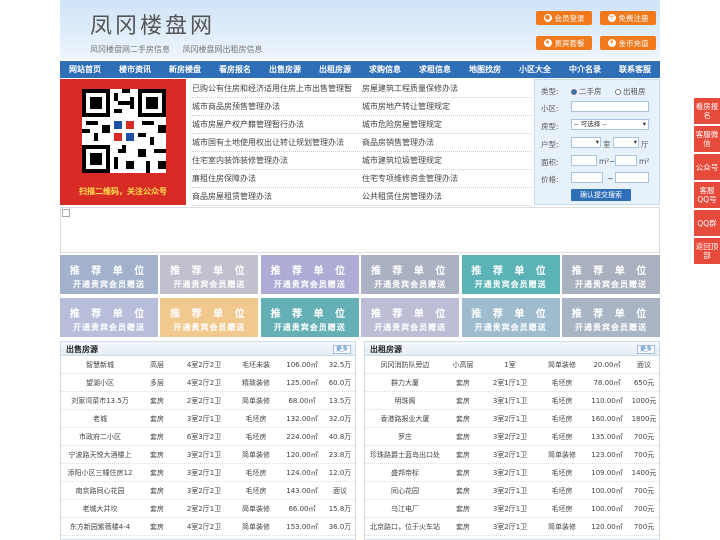 The height and width of the screenshot is (540, 720). Describe the element at coordinates (285, 69) in the screenshot. I see `nav-for-sale: 出售房源` at that location.